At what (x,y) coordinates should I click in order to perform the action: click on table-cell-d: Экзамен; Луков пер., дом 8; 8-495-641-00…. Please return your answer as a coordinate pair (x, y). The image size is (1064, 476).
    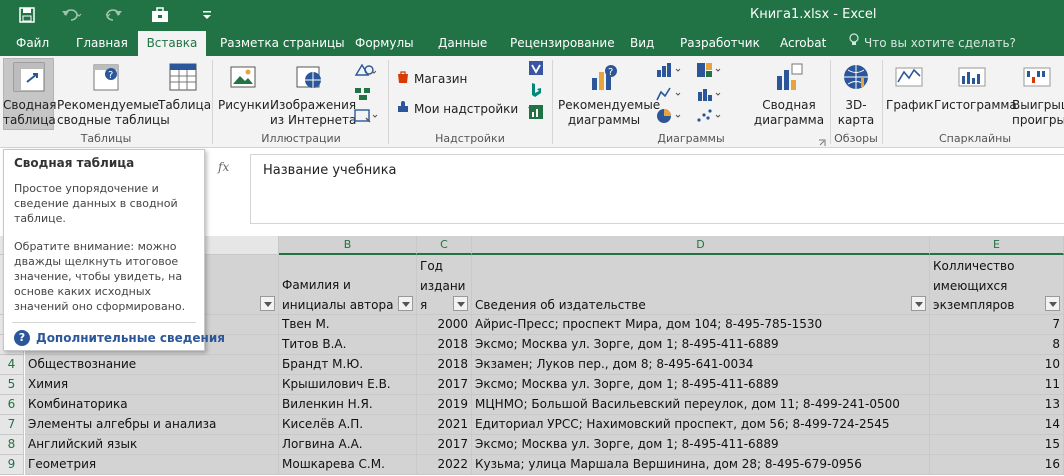
    Looking at the image, I should click on (701, 365).